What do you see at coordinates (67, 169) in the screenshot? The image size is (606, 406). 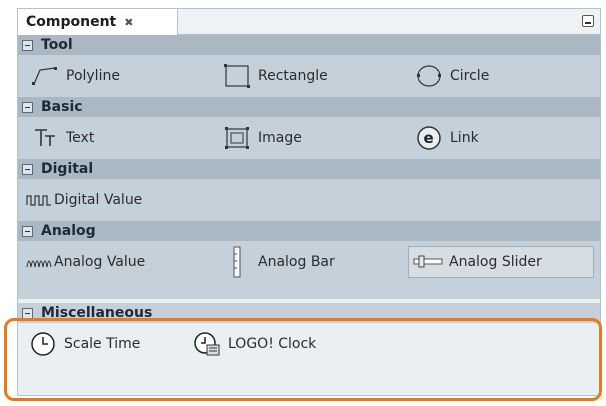 I see `group-label: Digital` at bounding box center [67, 169].